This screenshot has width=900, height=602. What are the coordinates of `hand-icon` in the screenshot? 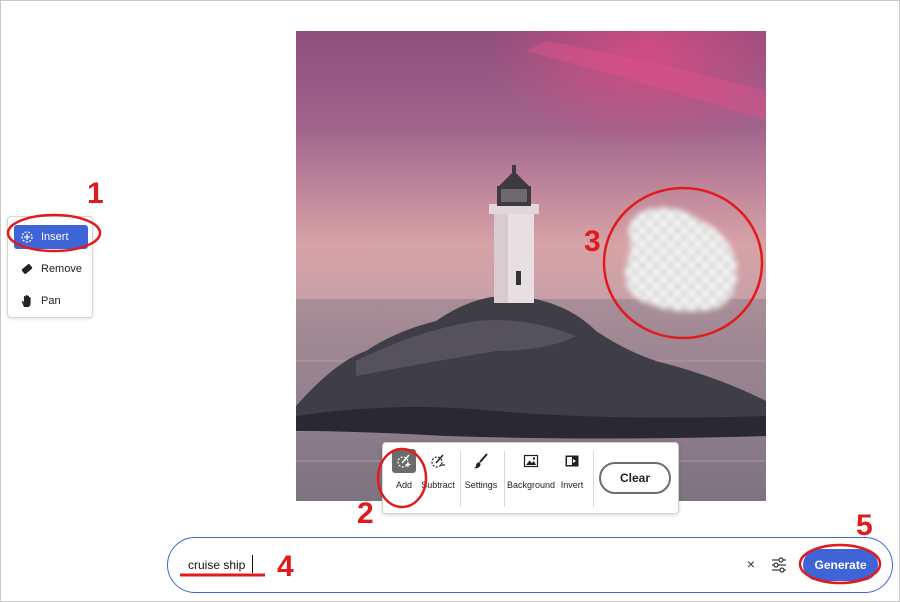 It's located at (27, 301).